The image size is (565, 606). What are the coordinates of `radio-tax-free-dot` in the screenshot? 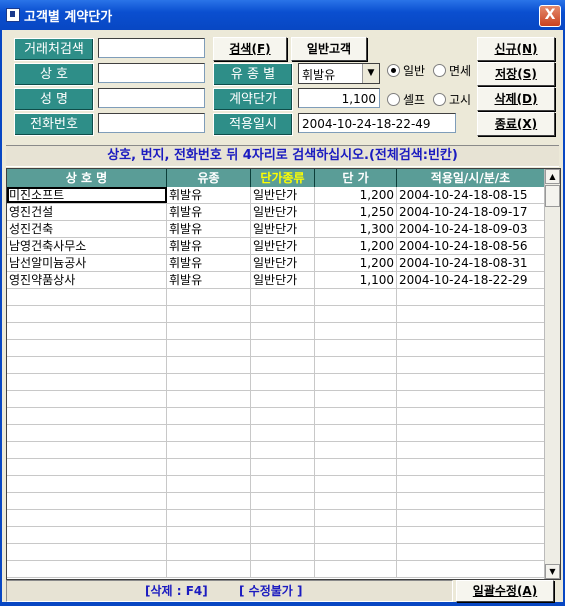 It's located at (439, 70).